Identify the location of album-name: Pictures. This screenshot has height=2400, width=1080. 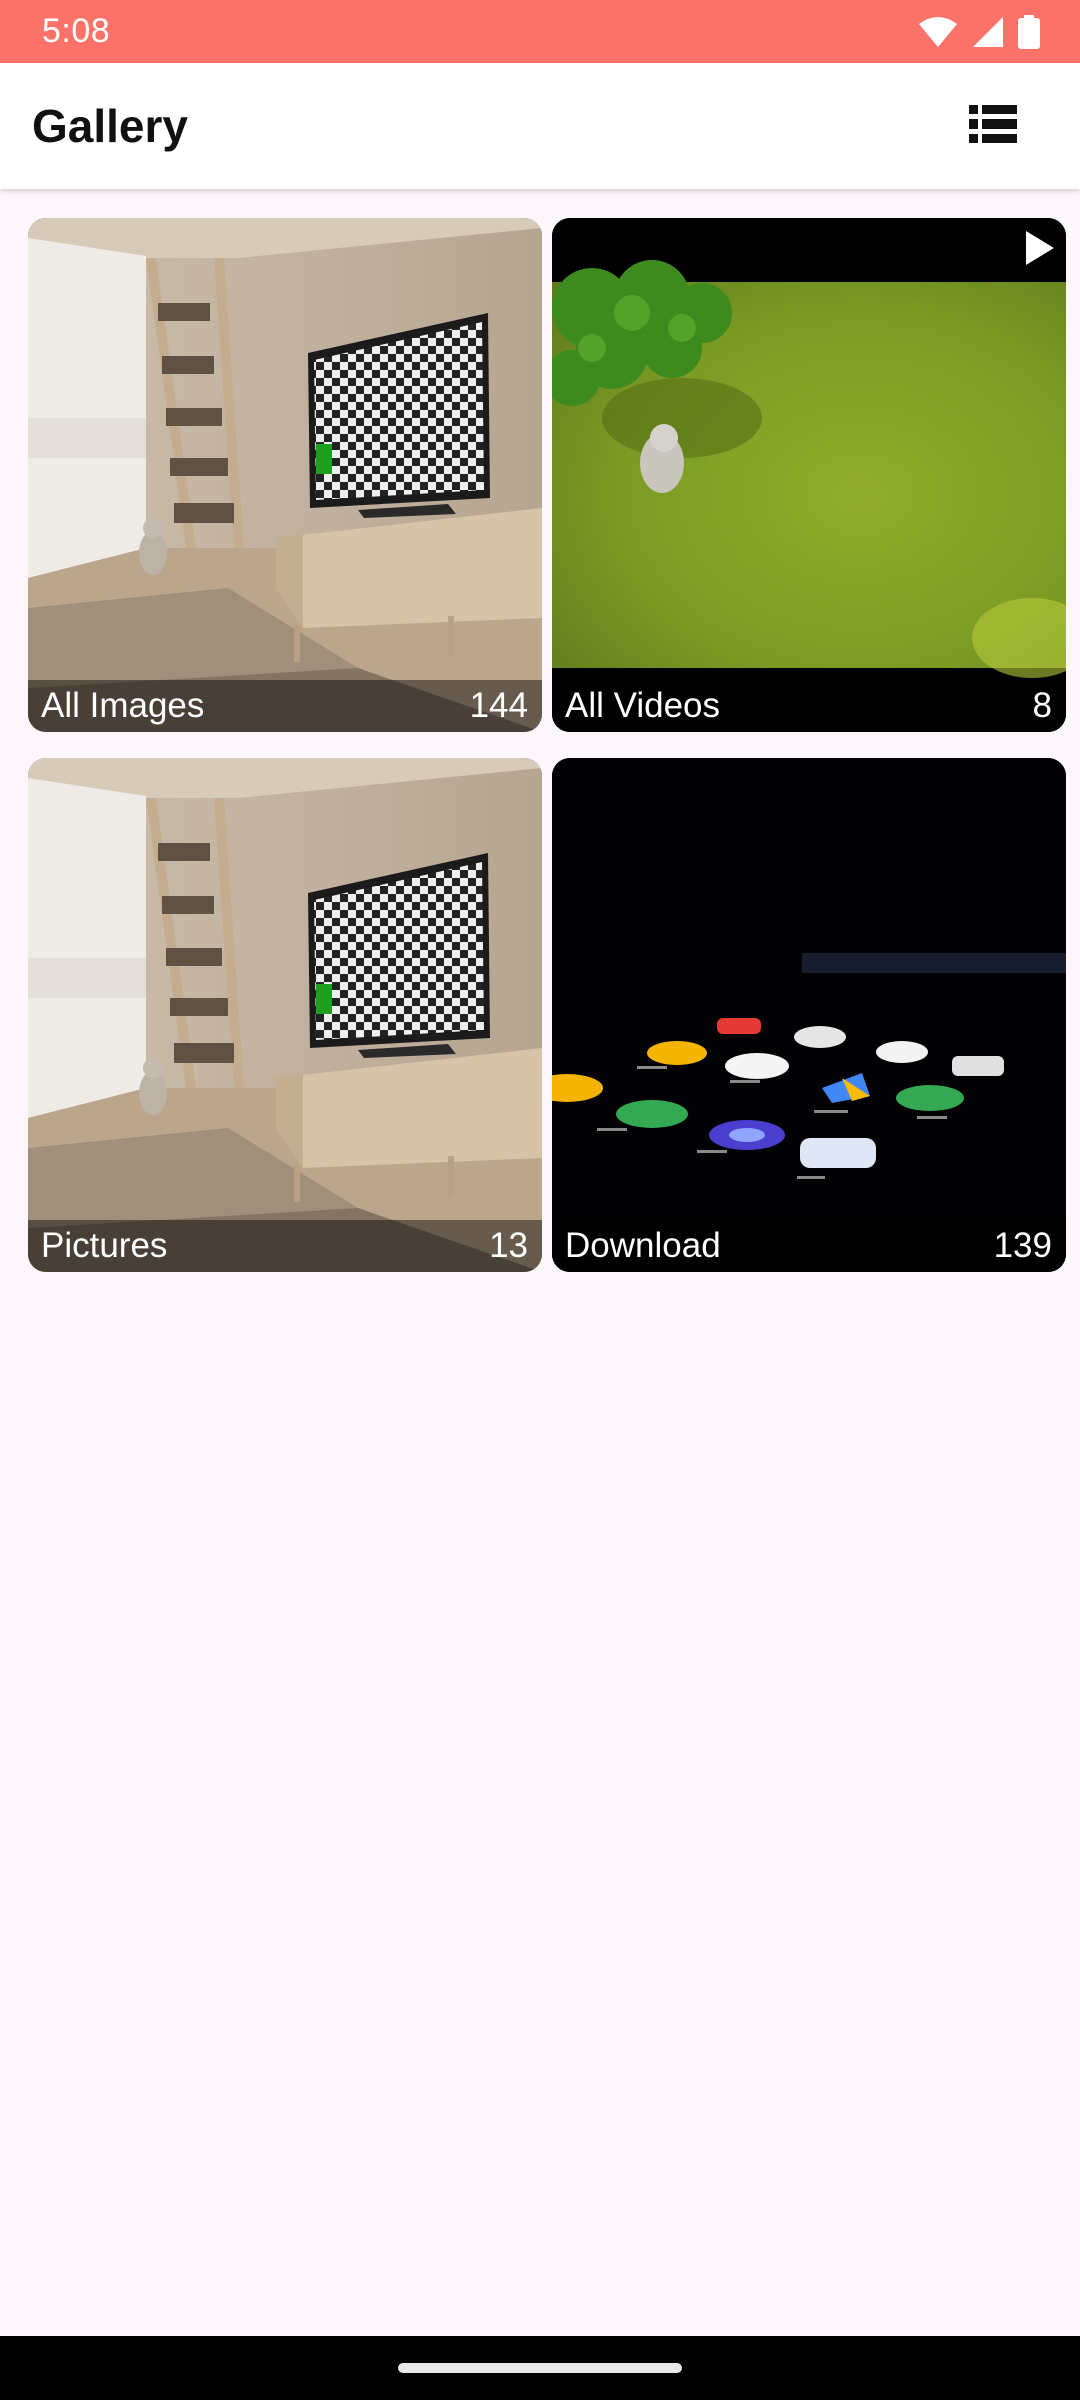
(104, 1245).